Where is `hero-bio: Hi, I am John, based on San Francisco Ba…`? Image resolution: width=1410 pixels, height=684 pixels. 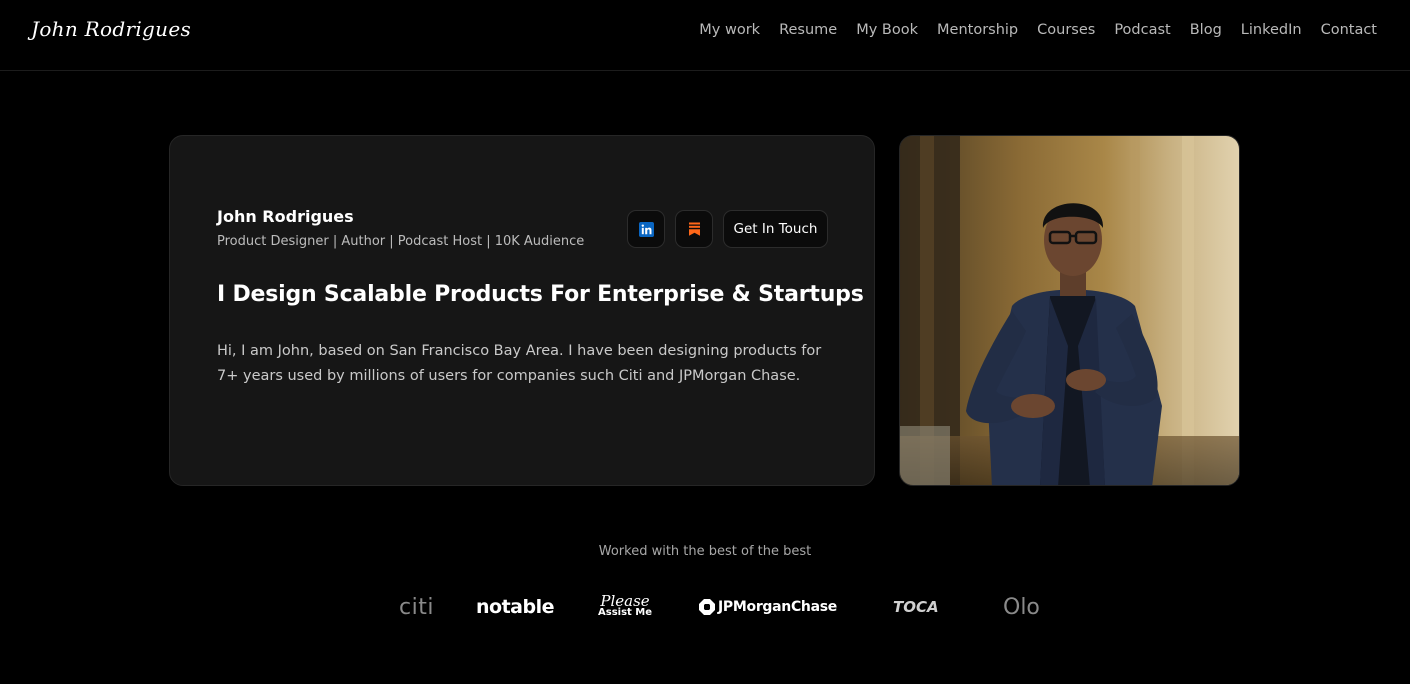
hero-bio: Hi, I am John, based on San Francisco Ba… is located at coordinates (519, 363).